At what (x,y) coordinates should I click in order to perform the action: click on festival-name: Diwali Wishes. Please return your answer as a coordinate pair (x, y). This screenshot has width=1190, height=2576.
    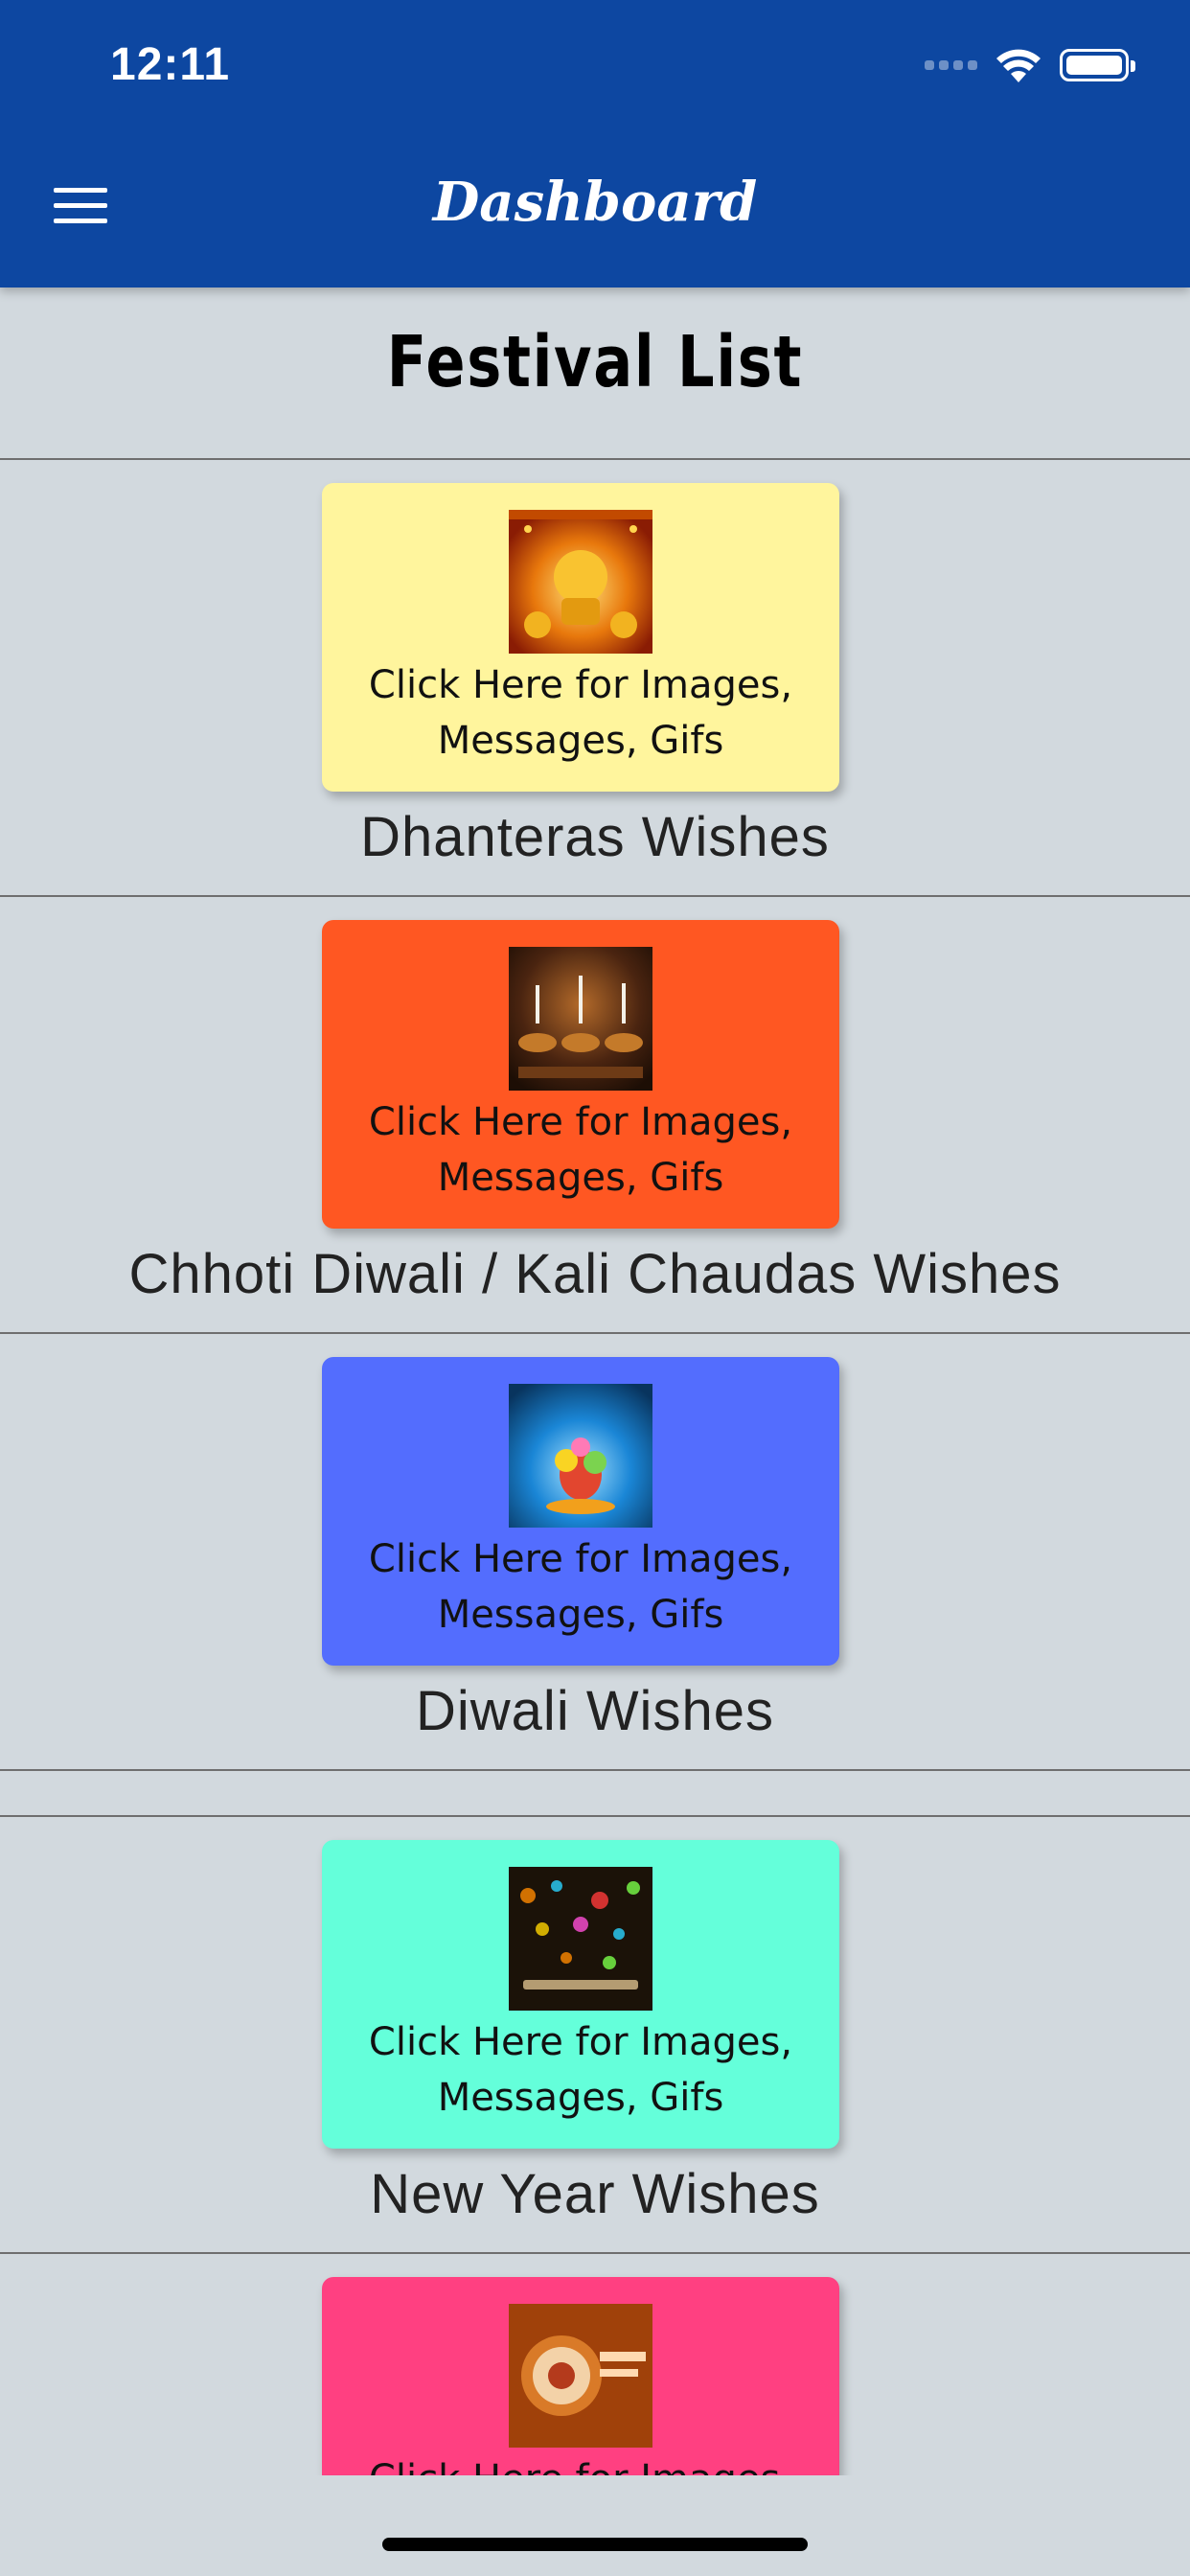
    Looking at the image, I should click on (595, 1711).